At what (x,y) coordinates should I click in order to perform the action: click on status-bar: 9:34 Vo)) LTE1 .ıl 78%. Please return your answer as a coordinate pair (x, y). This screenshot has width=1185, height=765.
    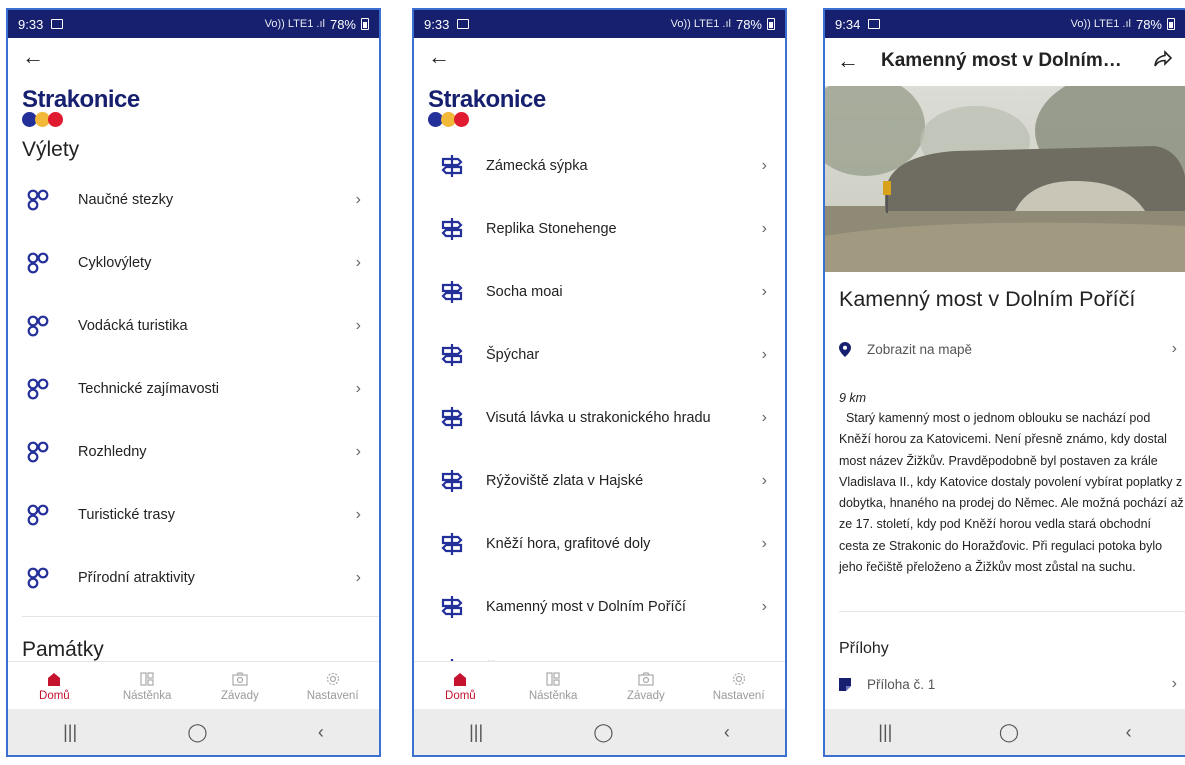
    Looking at the image, I should click on (1005, 24).